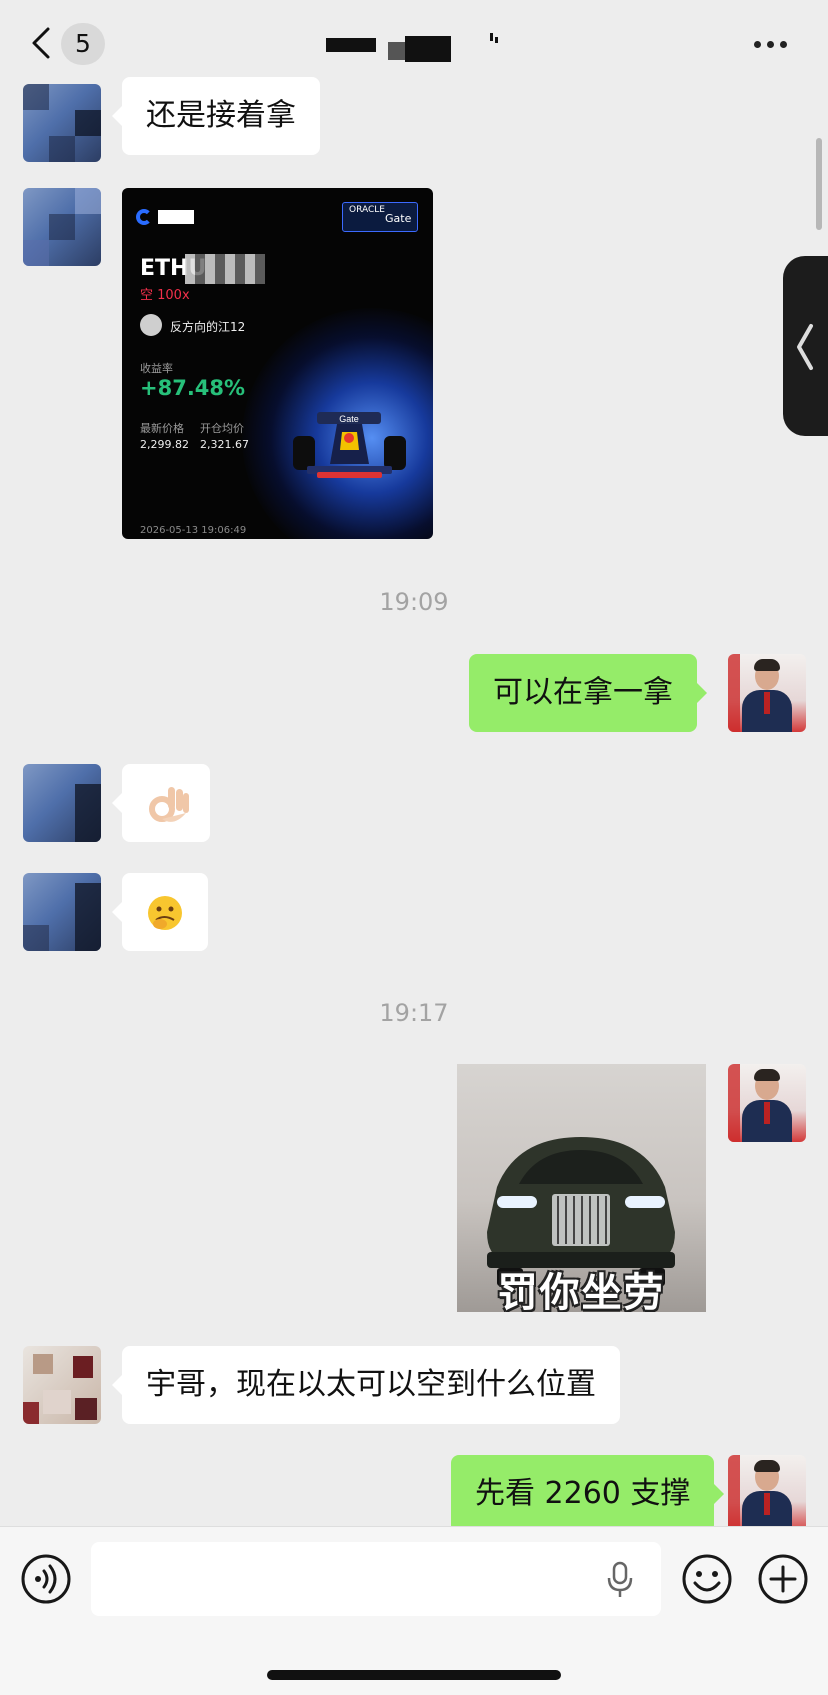 The width and height of the screenshot is (828, 1695). What do you see at coordinates (376, 1579) in the screenshot?
I see `message-input` at bounding box center [376, 1579].